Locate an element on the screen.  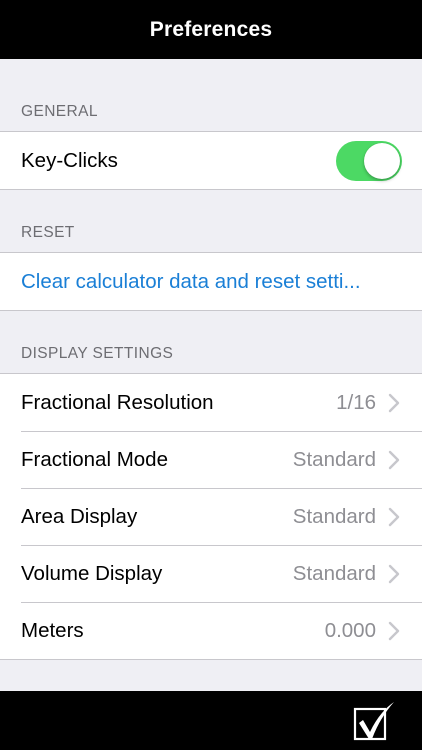
meters-row: Meters 0.000 is located at coordinates (211, 630).